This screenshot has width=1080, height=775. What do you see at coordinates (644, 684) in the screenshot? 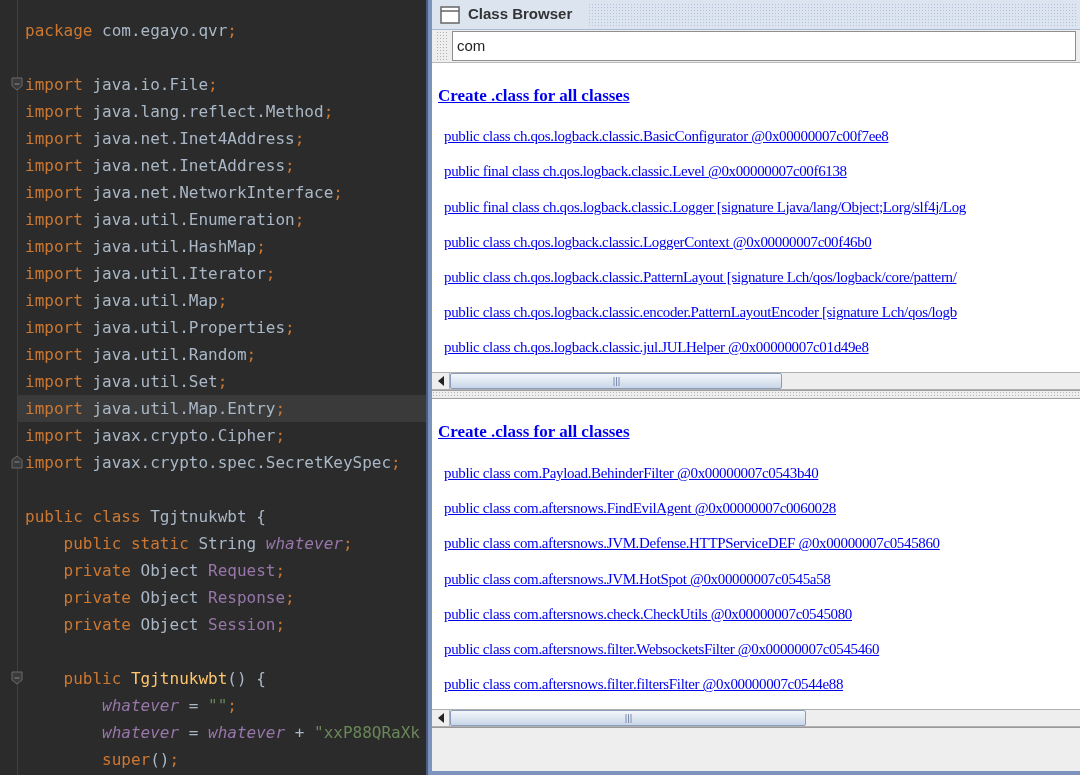
I see `class-link: public class com.aftersnows.filter.filtersFilter @0x00000007c0544e88` at bounding box center [644, 684].